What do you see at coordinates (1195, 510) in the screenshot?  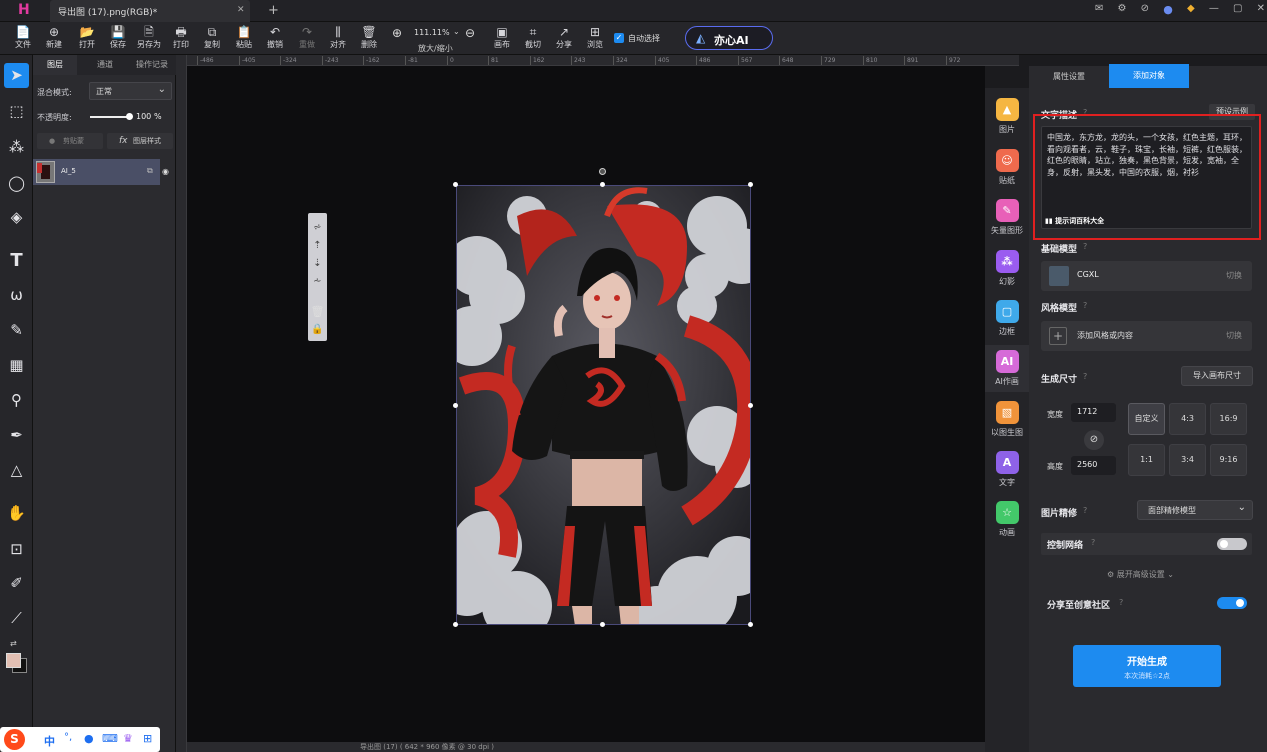 I see `refine-model-select: 面部精修模型 ⌄` at bounding box center [1195, 510].